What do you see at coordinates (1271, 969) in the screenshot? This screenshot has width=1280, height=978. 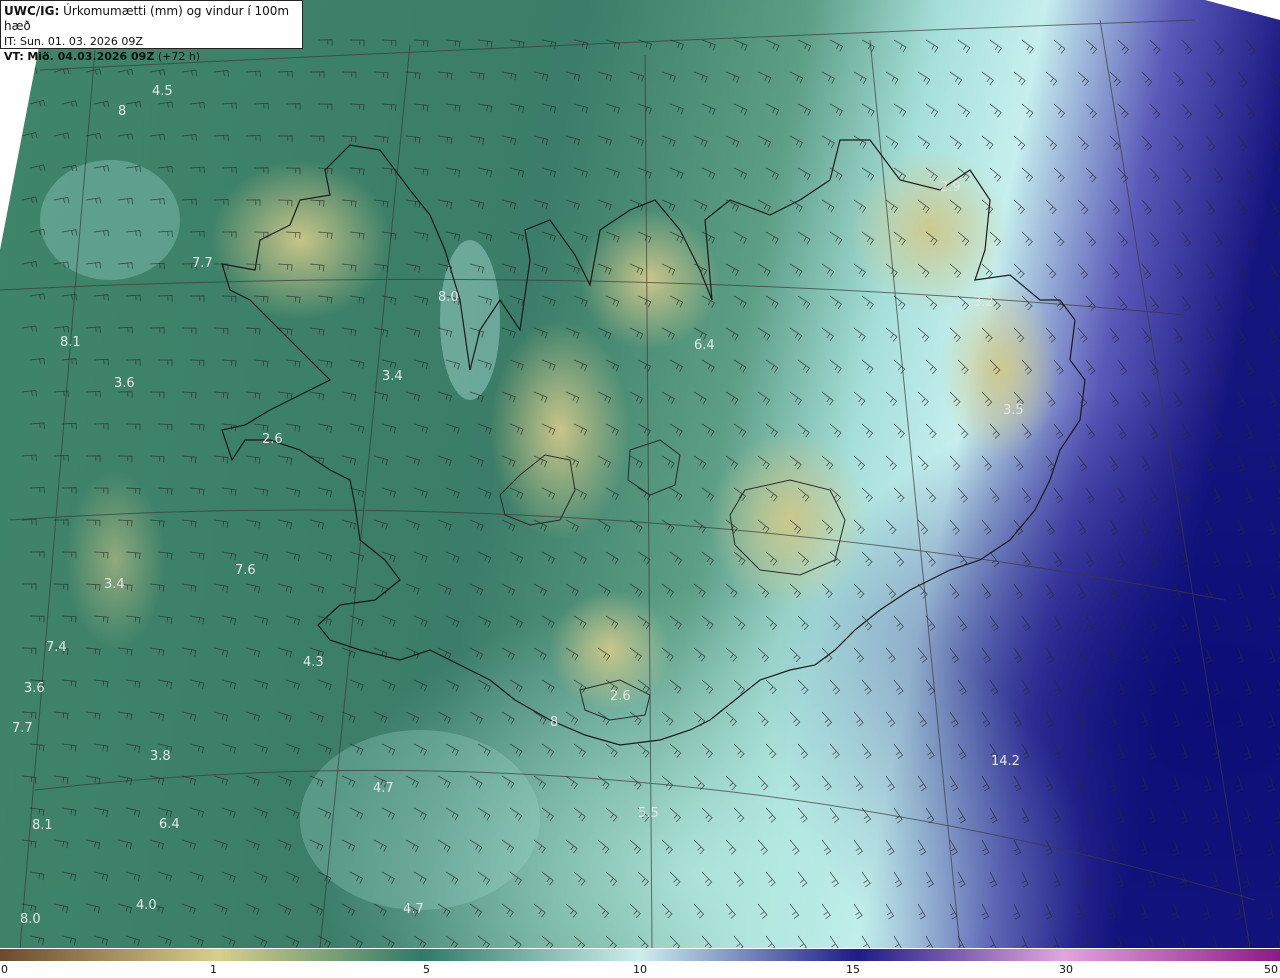 I see `colorbar-tick: 50` at bounding box center [1271, 969].